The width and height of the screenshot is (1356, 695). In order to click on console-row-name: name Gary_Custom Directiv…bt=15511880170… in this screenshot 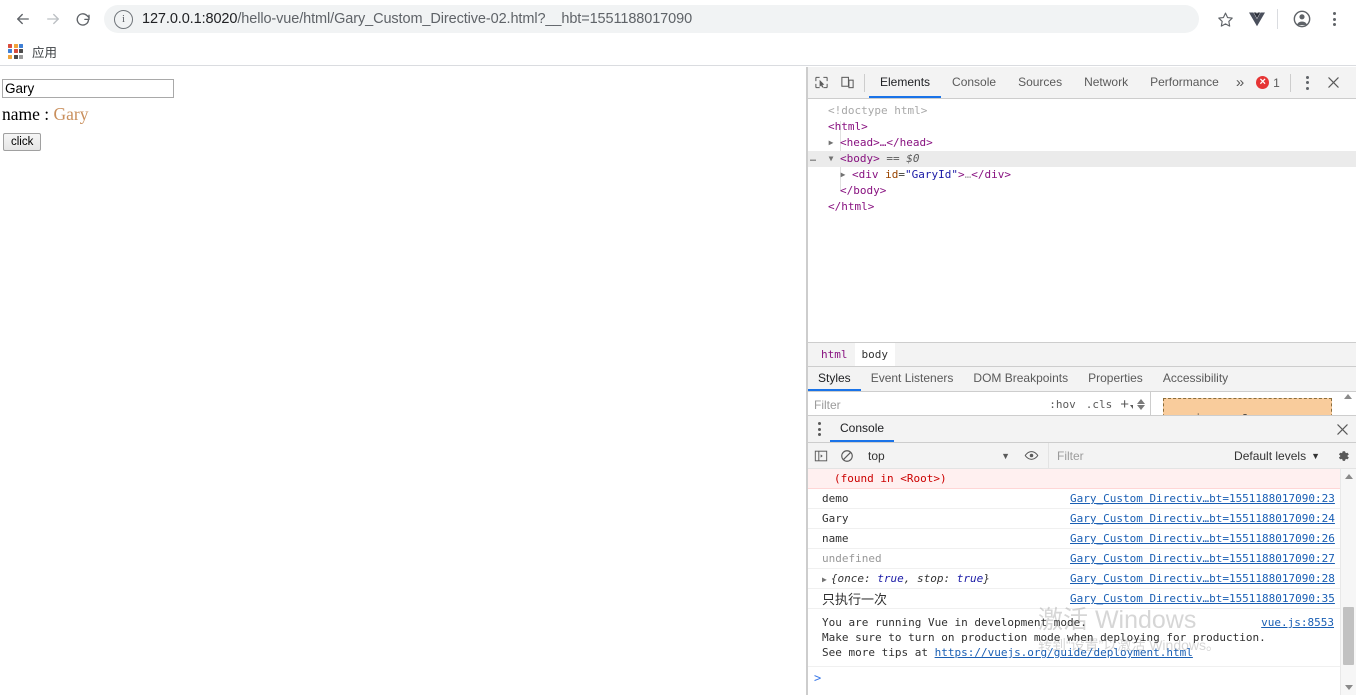, I will do `click(1082, 539)`.